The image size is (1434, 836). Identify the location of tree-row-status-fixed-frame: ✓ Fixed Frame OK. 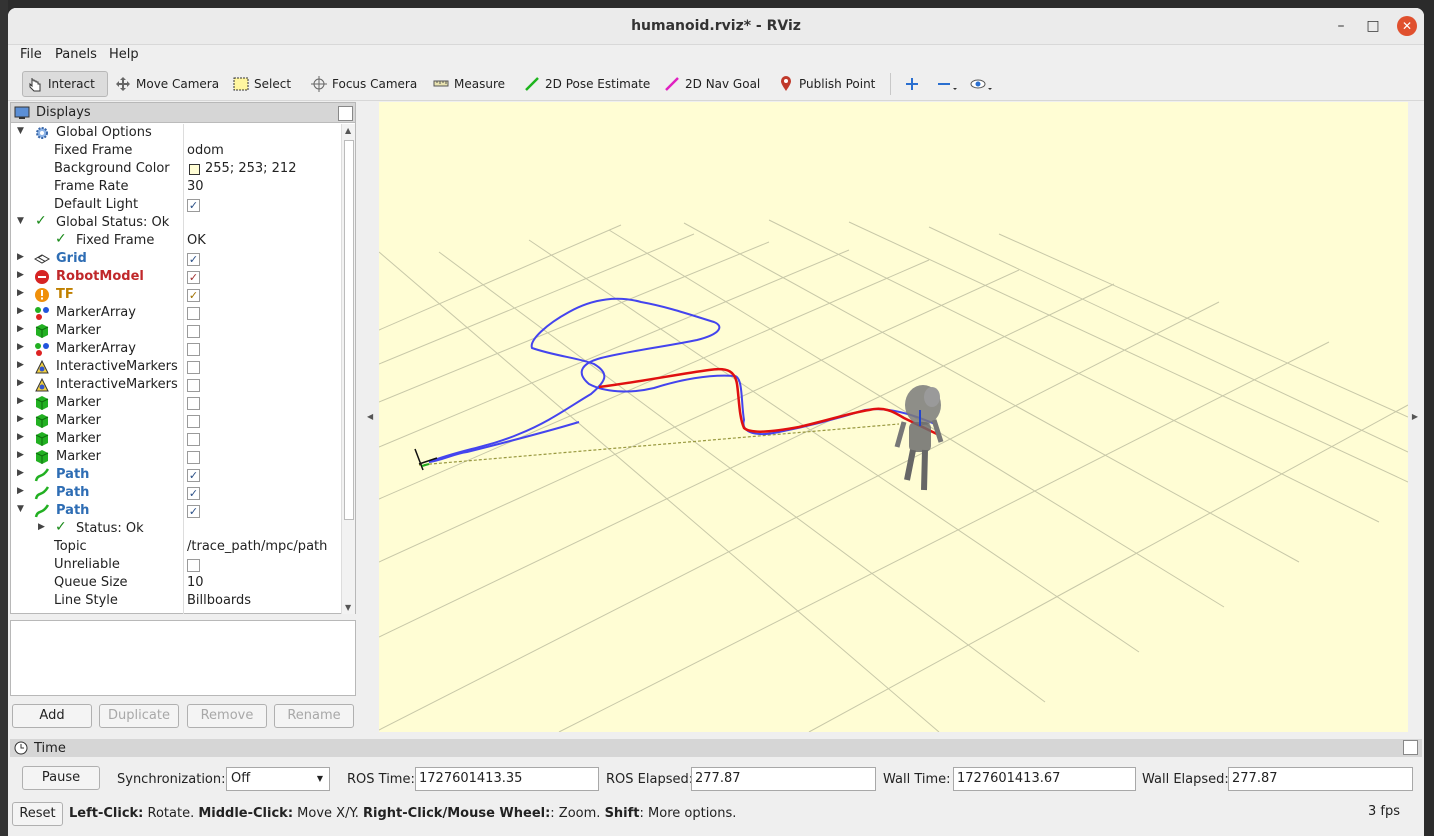
(176, 240).